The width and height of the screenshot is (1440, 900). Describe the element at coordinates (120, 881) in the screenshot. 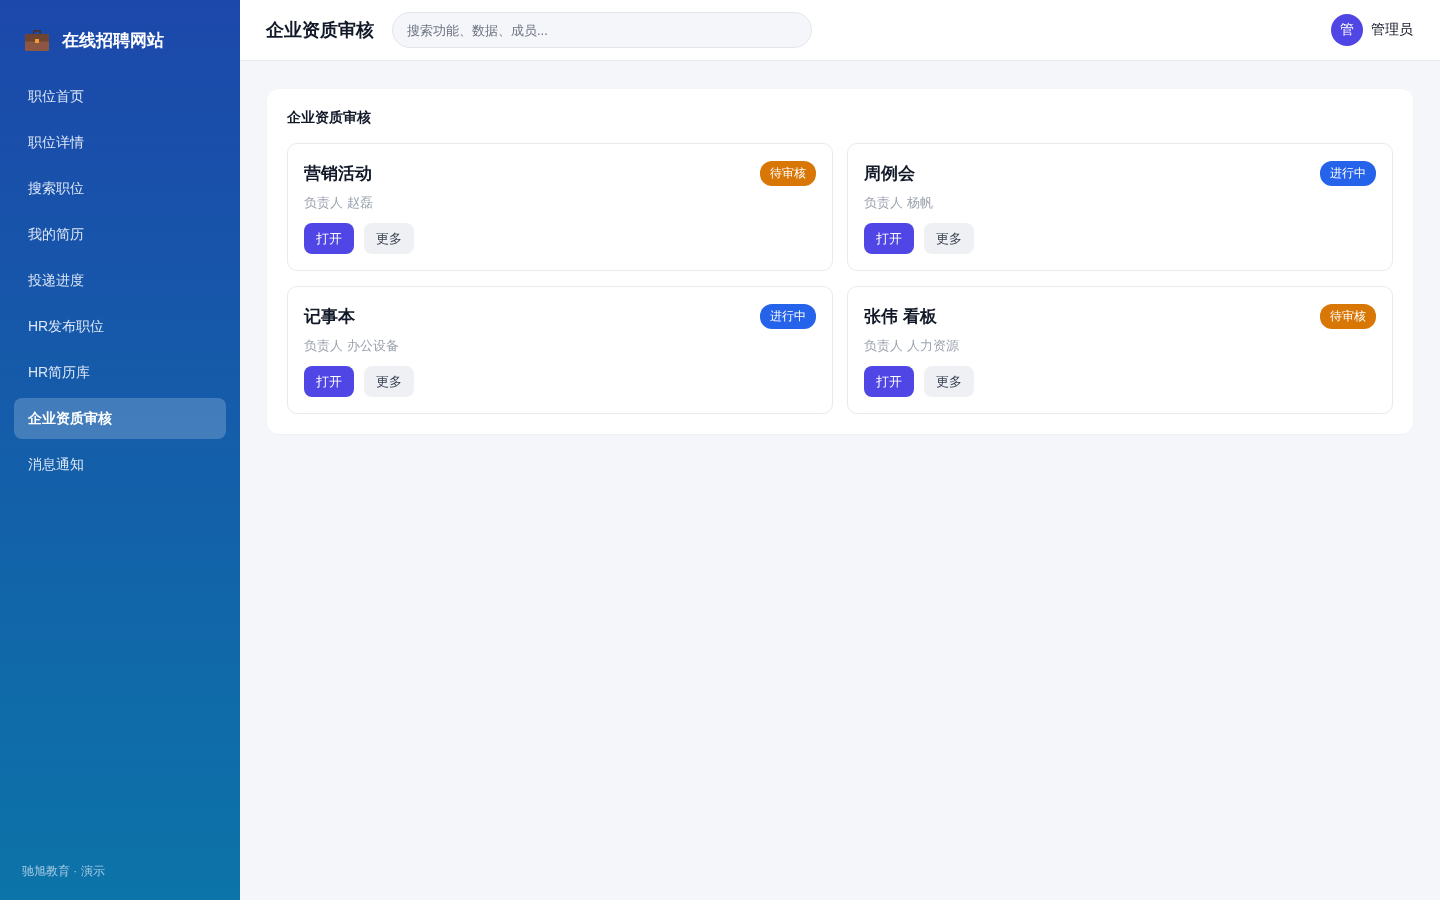

I see `sidebar-footer: 驰旭教育 · 演示` at that location.